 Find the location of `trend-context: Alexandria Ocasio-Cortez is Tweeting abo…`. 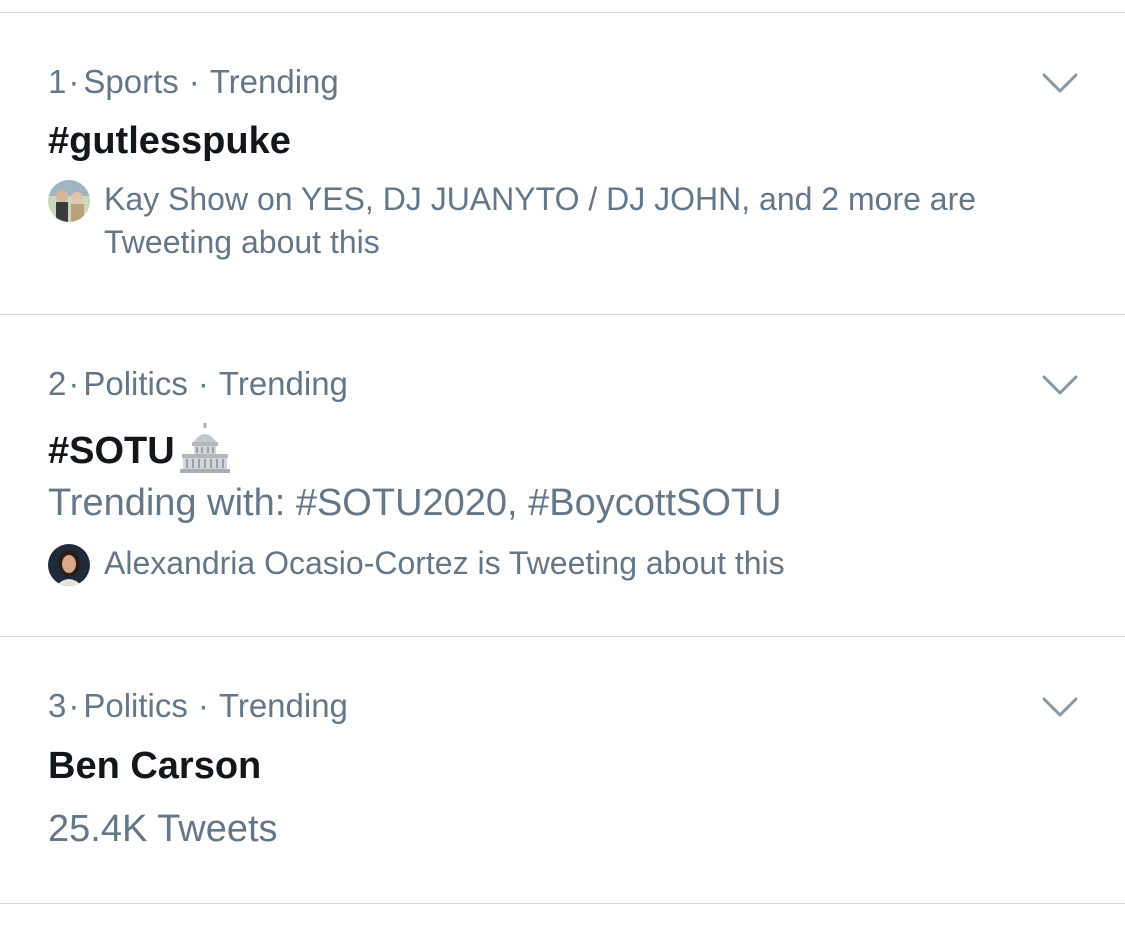

trend-context: Alexandria Ocasio-Cortez is Tweeting abo… is located at coordinates (556, 564).